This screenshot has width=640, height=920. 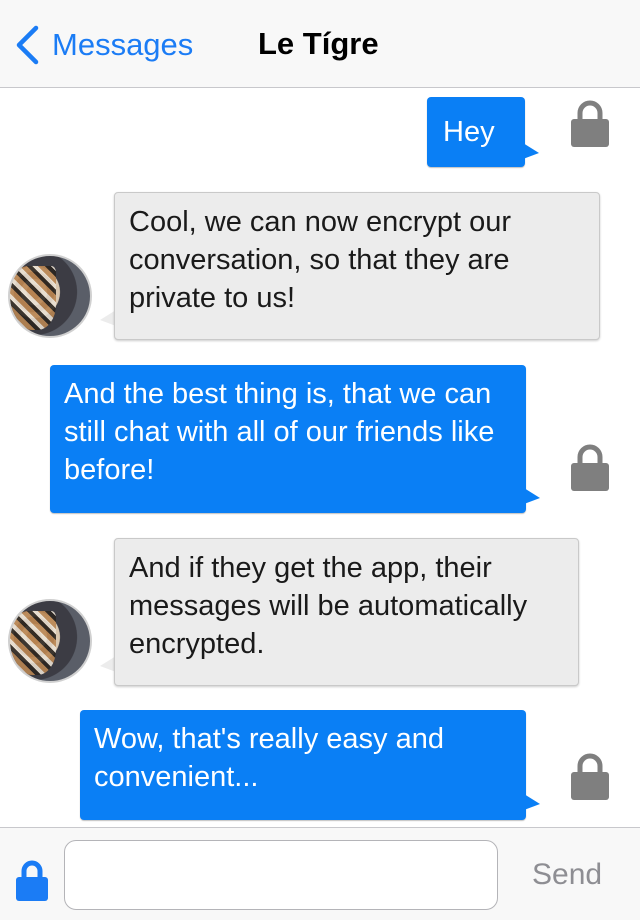 I want to click on message-composer: Send, so click(x=320, y=873).